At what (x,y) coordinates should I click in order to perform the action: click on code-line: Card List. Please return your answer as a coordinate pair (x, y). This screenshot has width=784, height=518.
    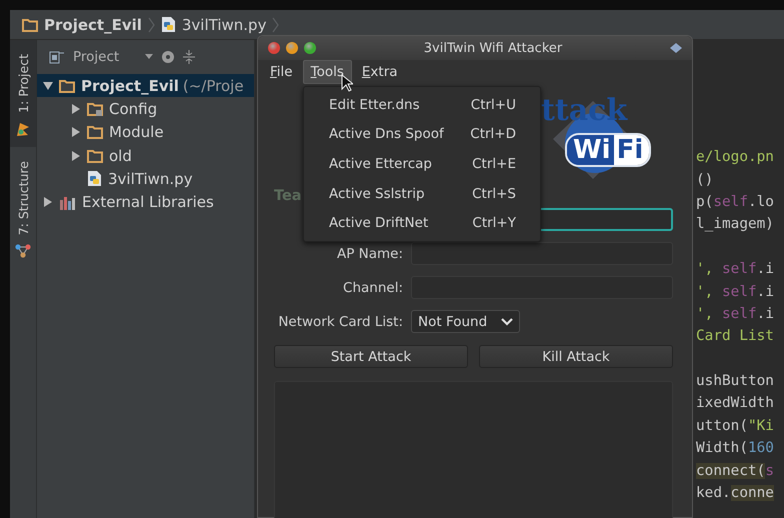
    Looking at the image, I should click on (735, 336).